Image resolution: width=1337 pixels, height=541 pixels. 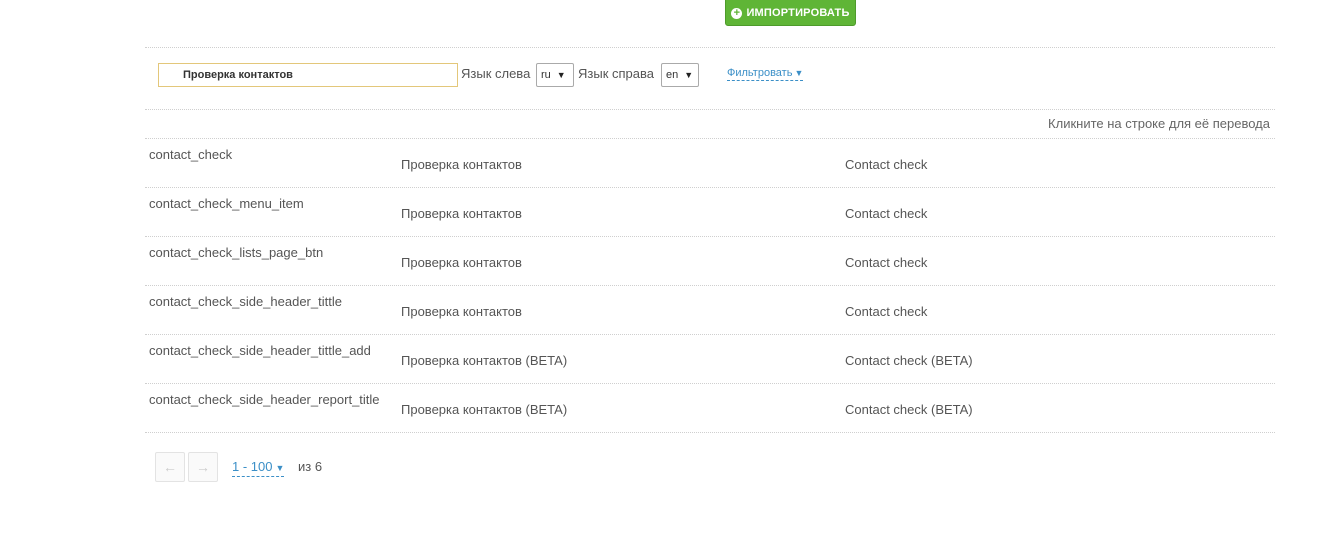 I want to click on arrow-right-icon: →, so click(x=203, y=467).